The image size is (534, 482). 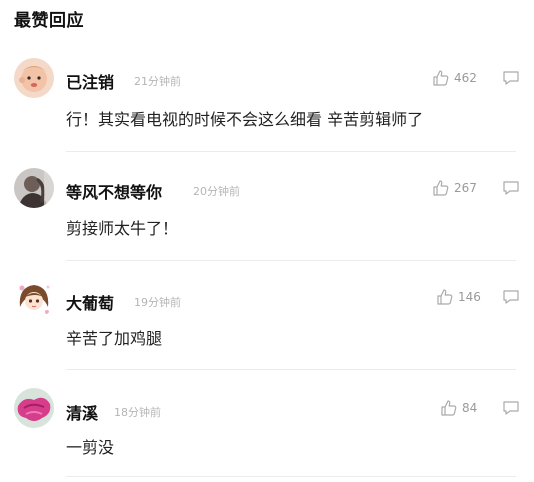 What do you see at coordinates (469, 297) in the screenshot?
I see `like-count: 146` at bounding box center [469, 297].